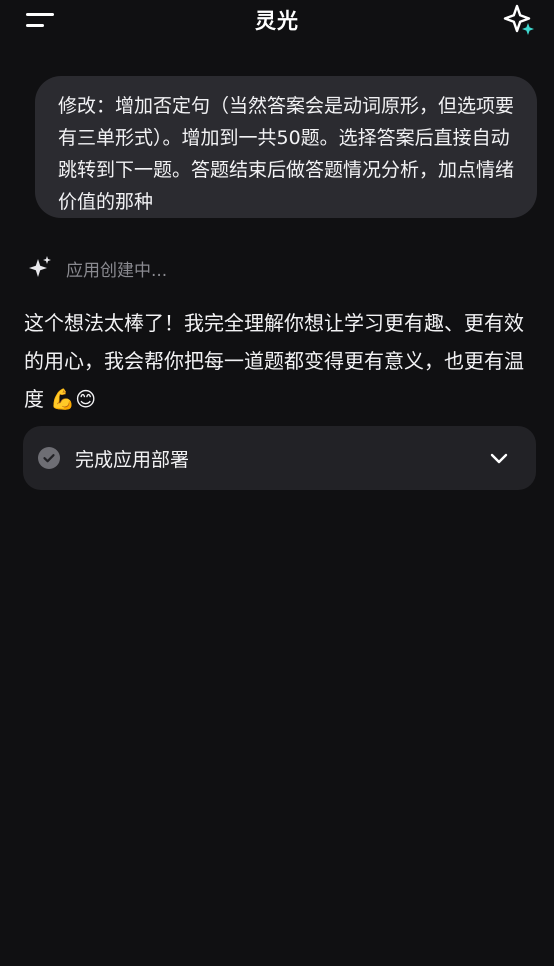 The height and width of the screenshot is (966, 554). What do you see at coordinates (49, 458) in the screenshot?
I see `check-circle-icon` at bounding box center [49, 458].